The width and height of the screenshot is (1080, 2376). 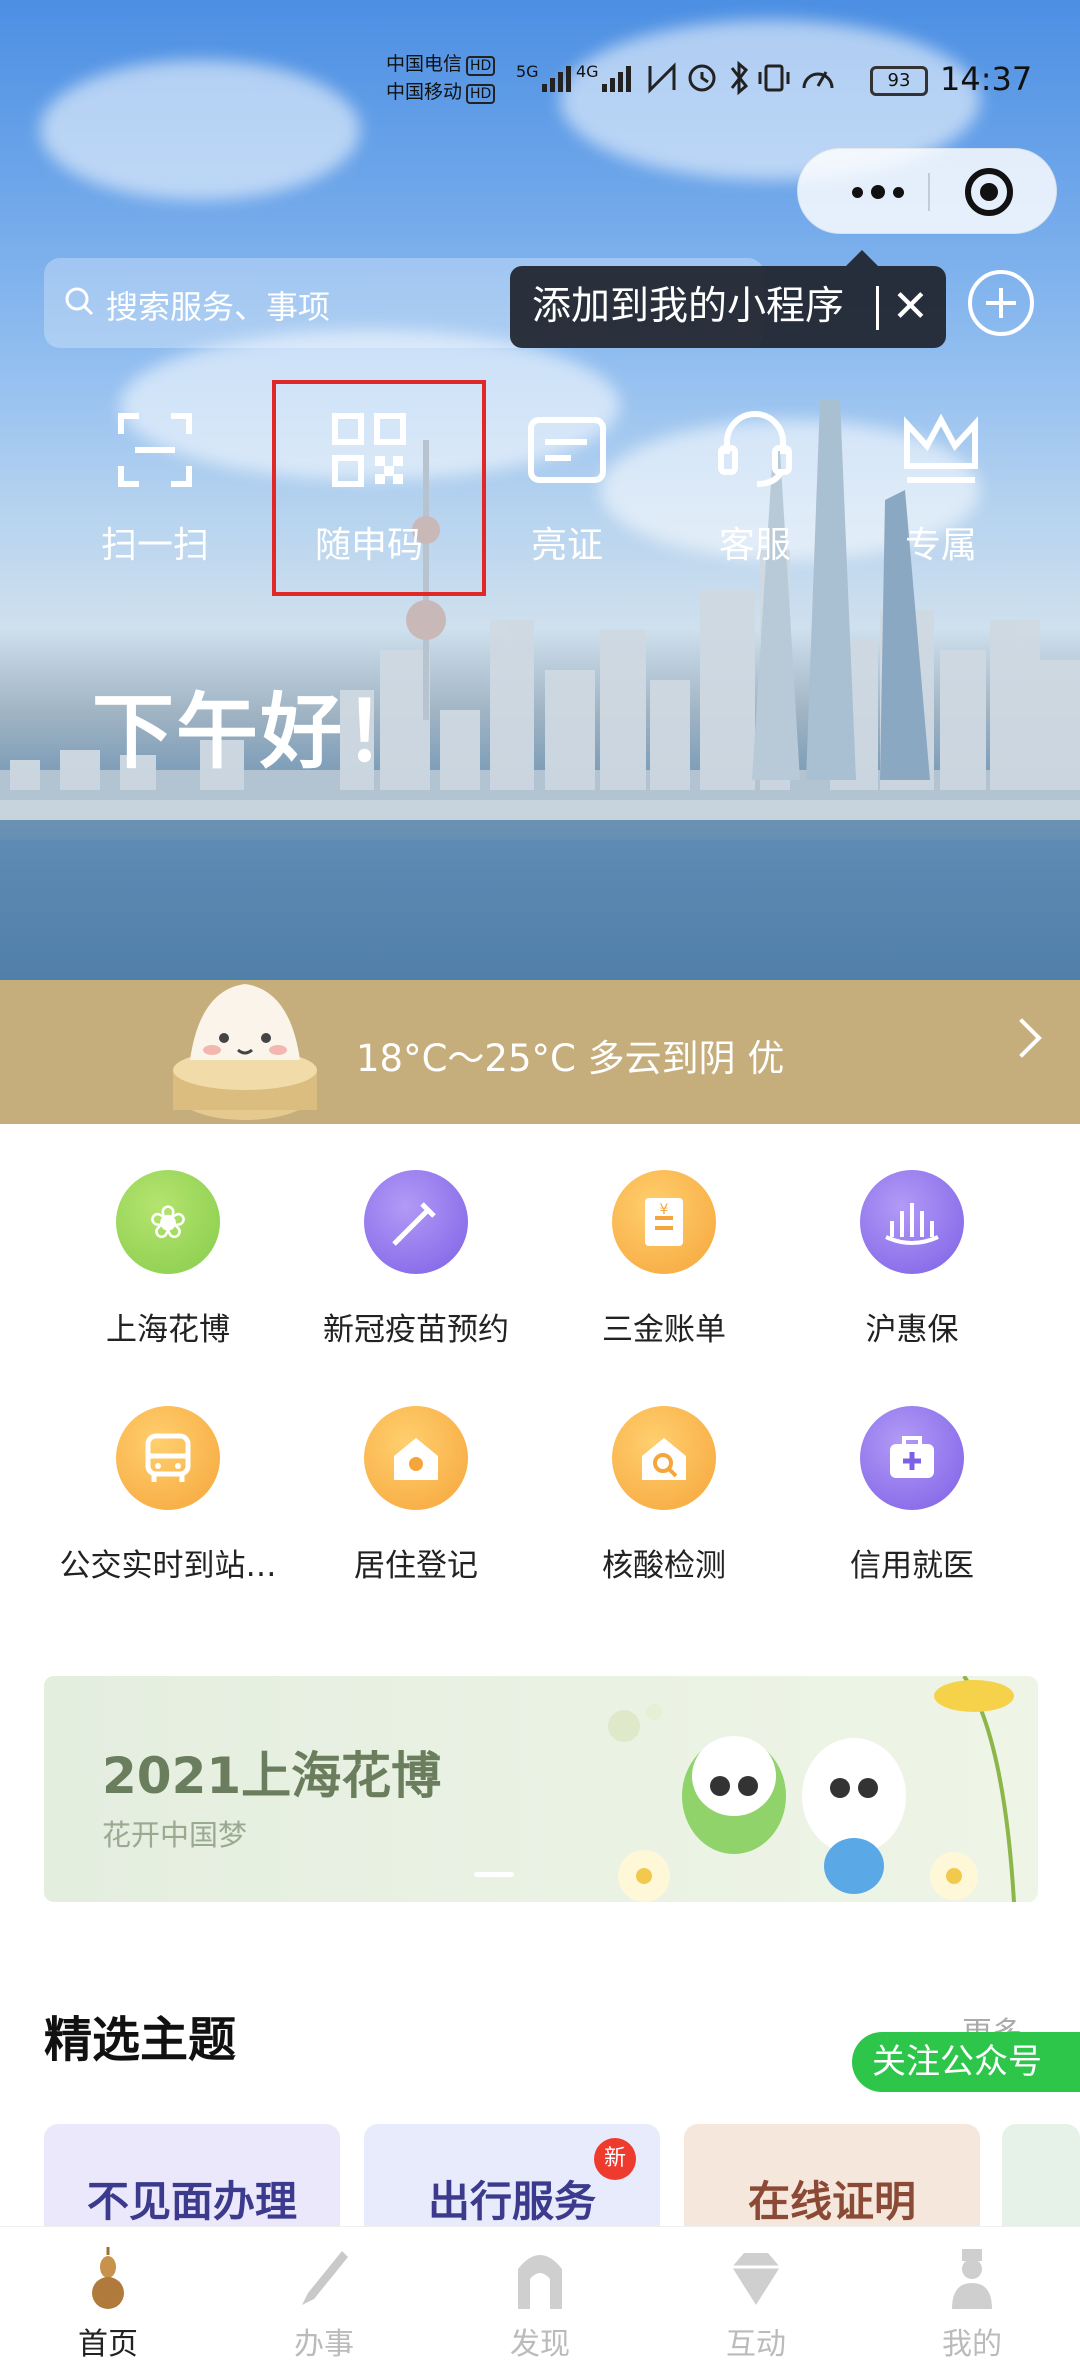 What do you see at coordinates (912, 1458) in the screenshot?
I see `medical-kit-icon` at bounding box center [912, 1458].